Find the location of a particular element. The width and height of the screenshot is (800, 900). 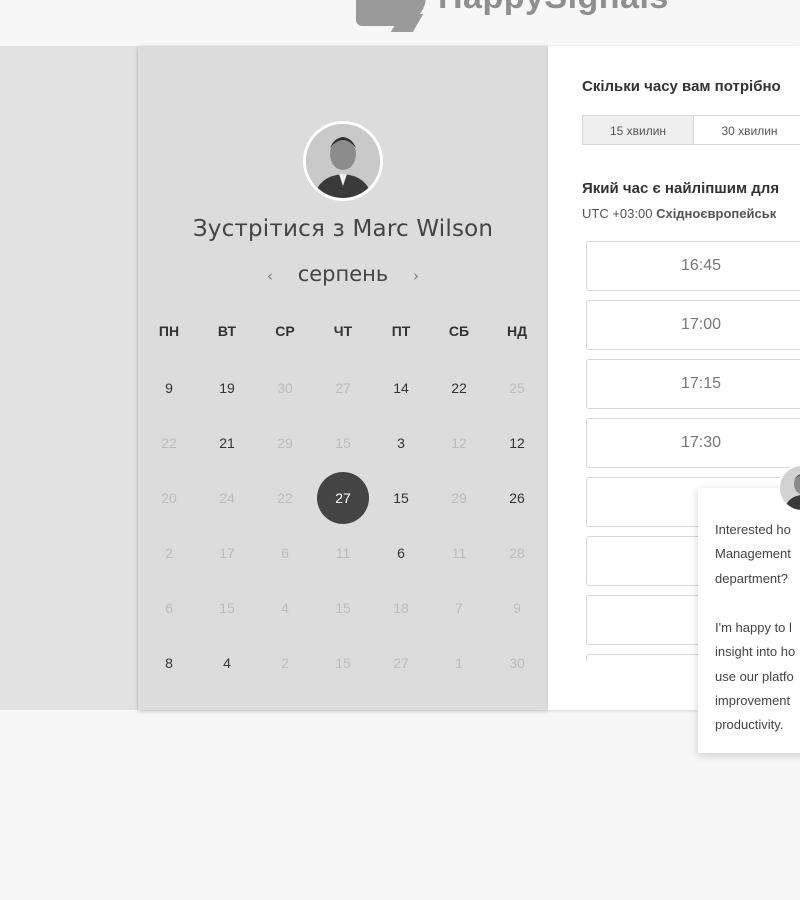

duration-selector: 15 хвилин 30 хвилин is located at coordinates (691, 130).